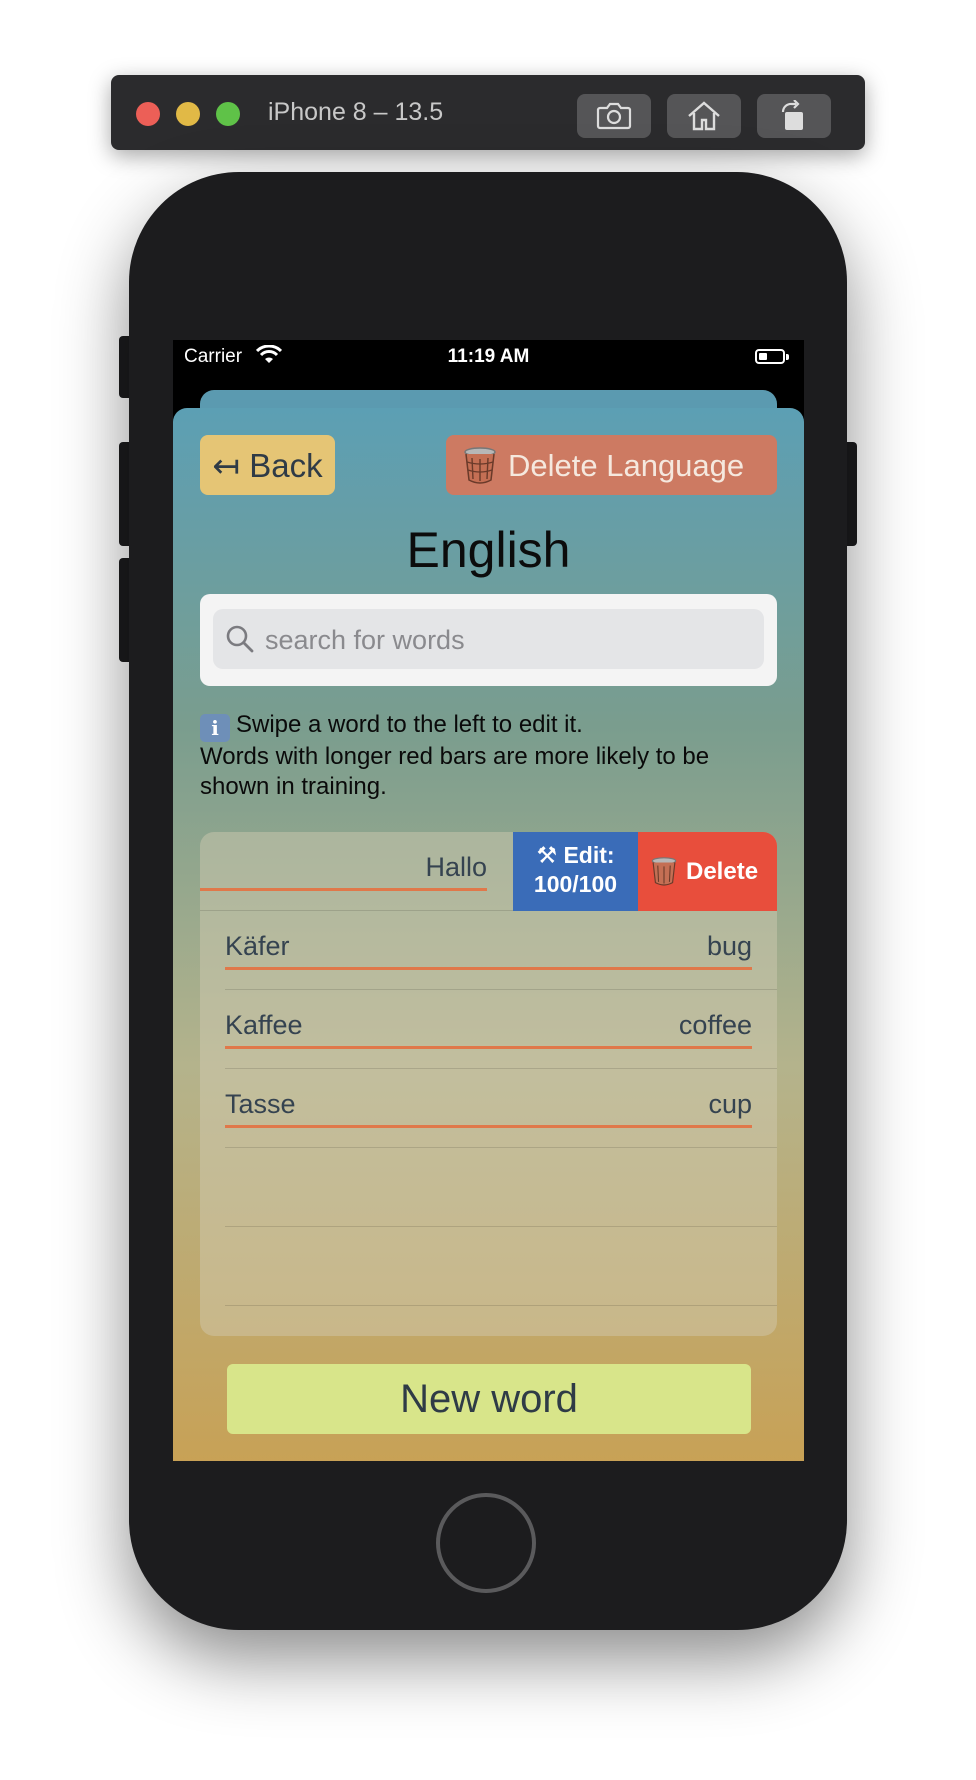  Describe the element at coordinates (488, 871) in the screenshot. I see `word-row-hallo: Hallo ⚒ Edit: 100/100 Delete` at that location.